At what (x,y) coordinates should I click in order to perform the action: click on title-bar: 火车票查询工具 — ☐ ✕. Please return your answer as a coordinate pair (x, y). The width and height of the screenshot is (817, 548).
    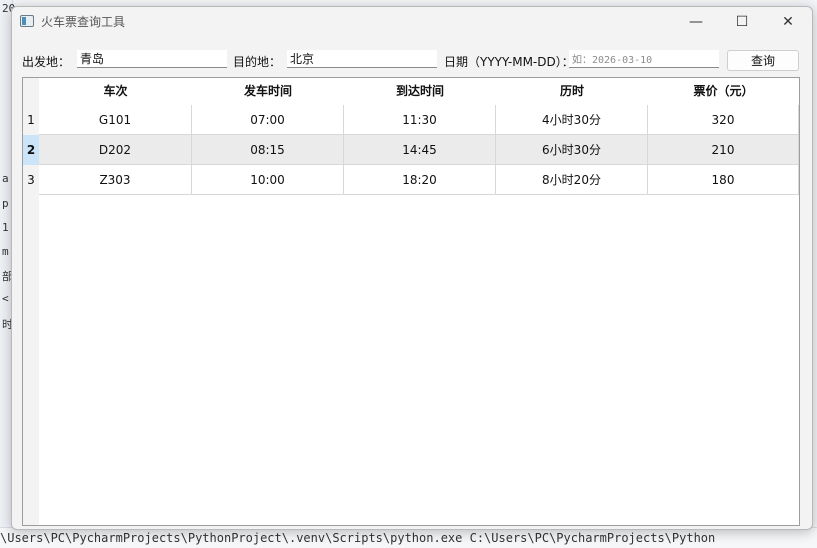
    Looking at the image, I should click on (412, 22).